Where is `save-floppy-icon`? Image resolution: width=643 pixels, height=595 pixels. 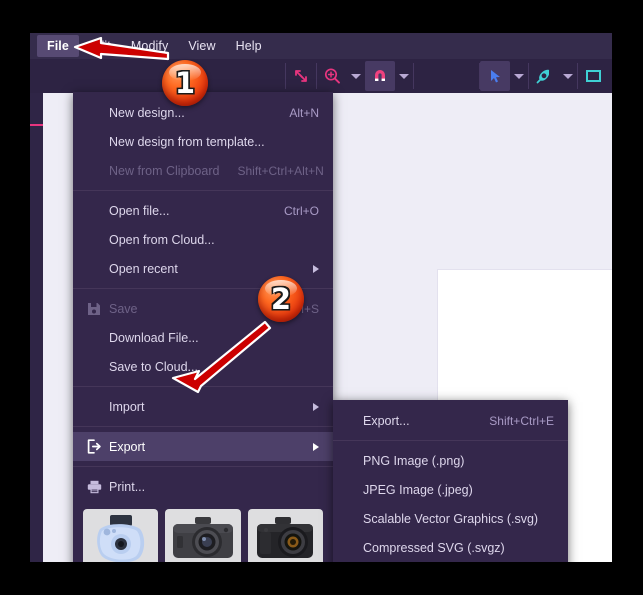
save-floppy-icon is located at coordinates (98, 309).